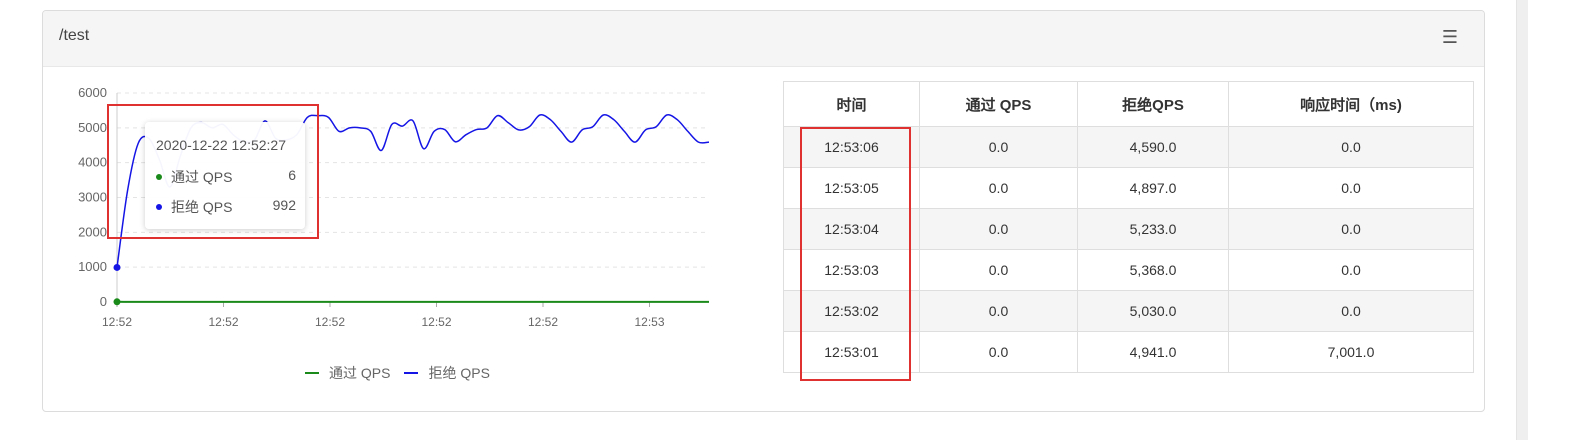 This screenshot has width=1595, height=440. I want to click on list-icon: ☰, so click(1450, 37).